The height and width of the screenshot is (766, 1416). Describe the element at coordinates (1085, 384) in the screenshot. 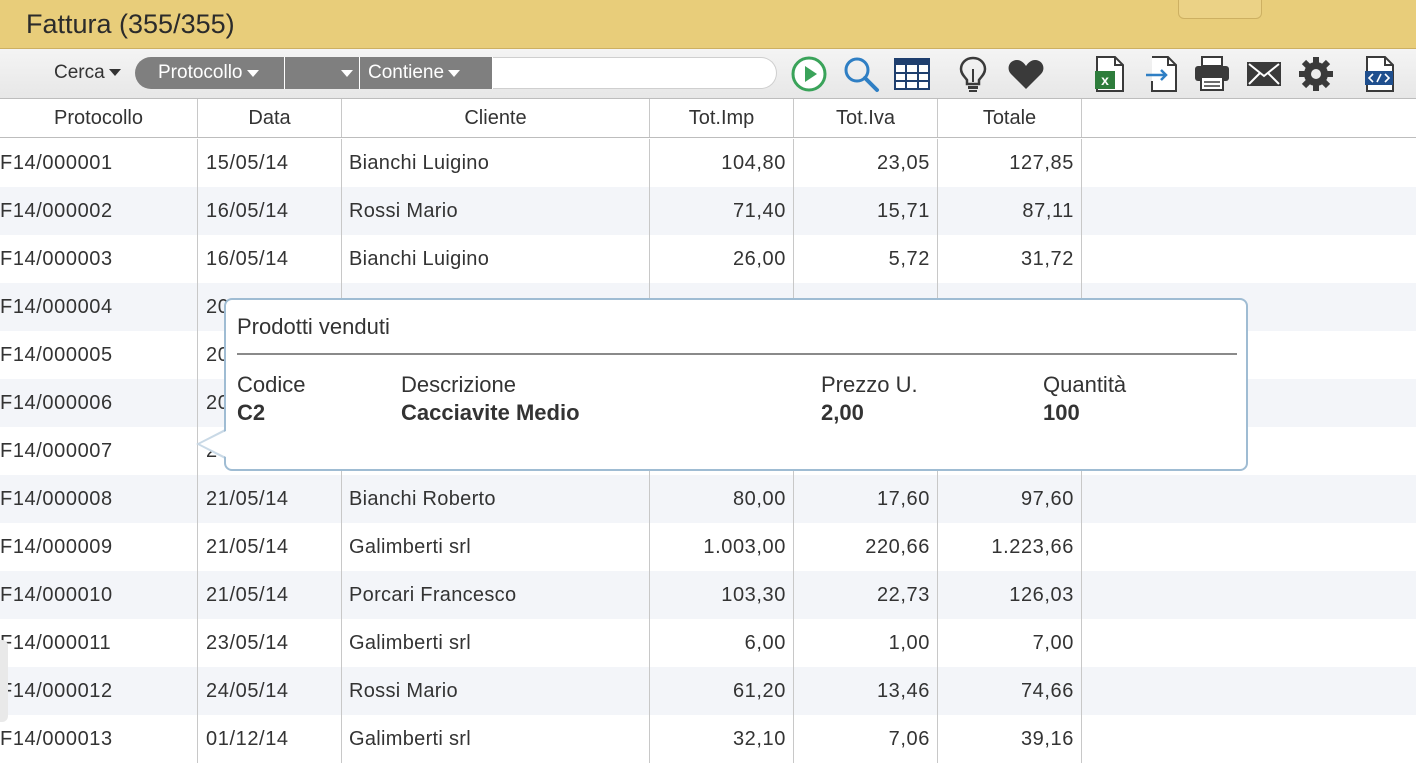

I see `popup-header-quantita: Quantità` at that location.